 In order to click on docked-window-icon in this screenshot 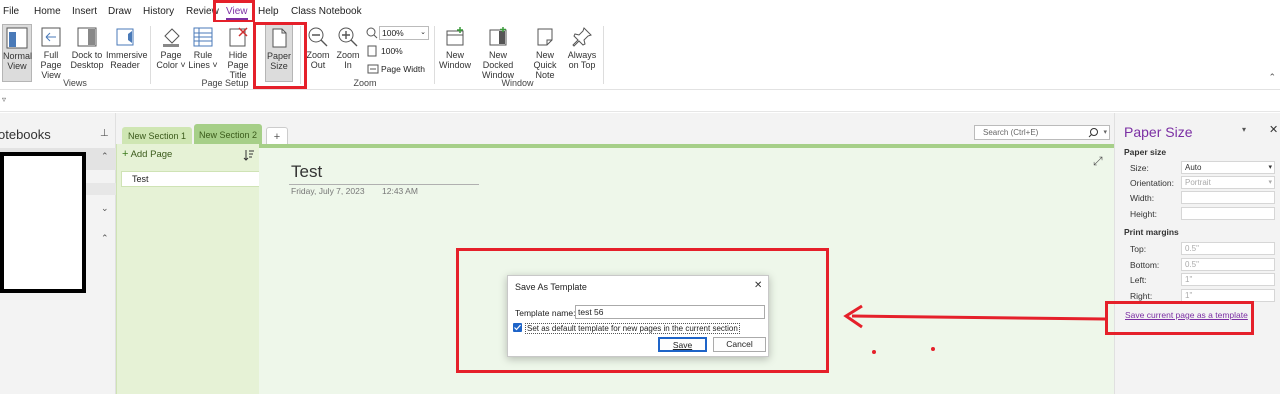, I will do `click(498, 36)`.